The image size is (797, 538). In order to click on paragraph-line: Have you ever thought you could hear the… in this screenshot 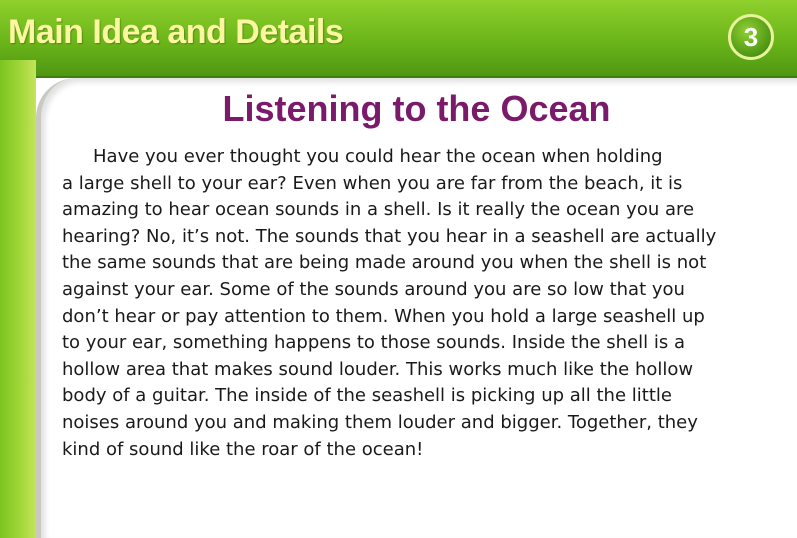, I will do `click(378, 156)`.